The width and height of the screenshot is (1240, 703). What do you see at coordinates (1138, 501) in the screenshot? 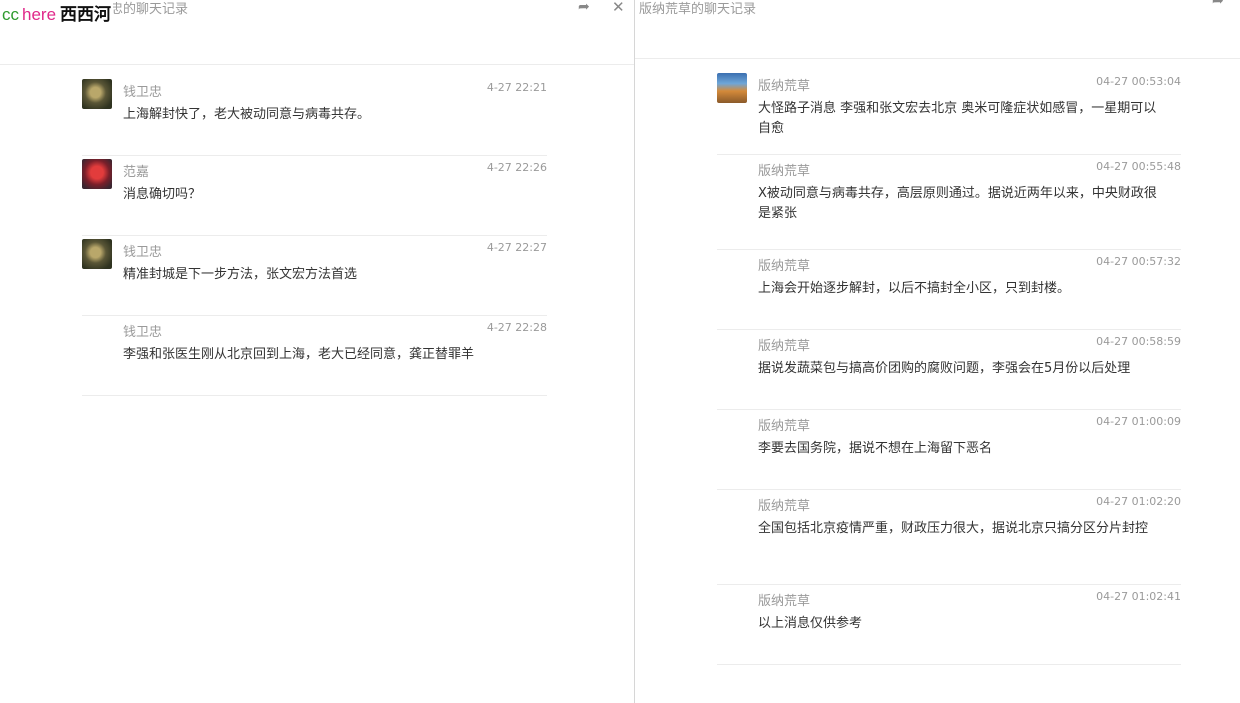
I see `message-timestamp: 04-27 01:02:20` at bounding box center [1138, 501].